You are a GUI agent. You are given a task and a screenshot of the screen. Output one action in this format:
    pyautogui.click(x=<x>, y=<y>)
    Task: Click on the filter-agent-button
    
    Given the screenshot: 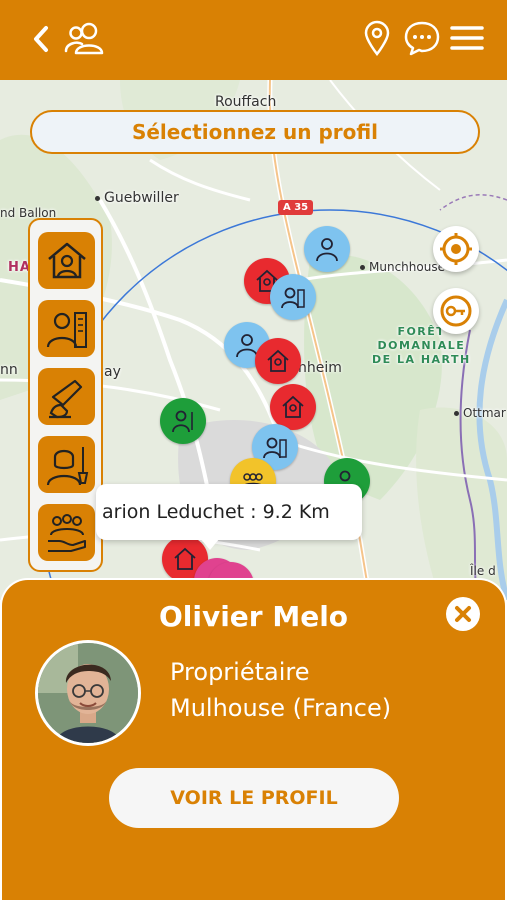 What is the action you would take?
    pyautogui.click(x=66, y=328)
    